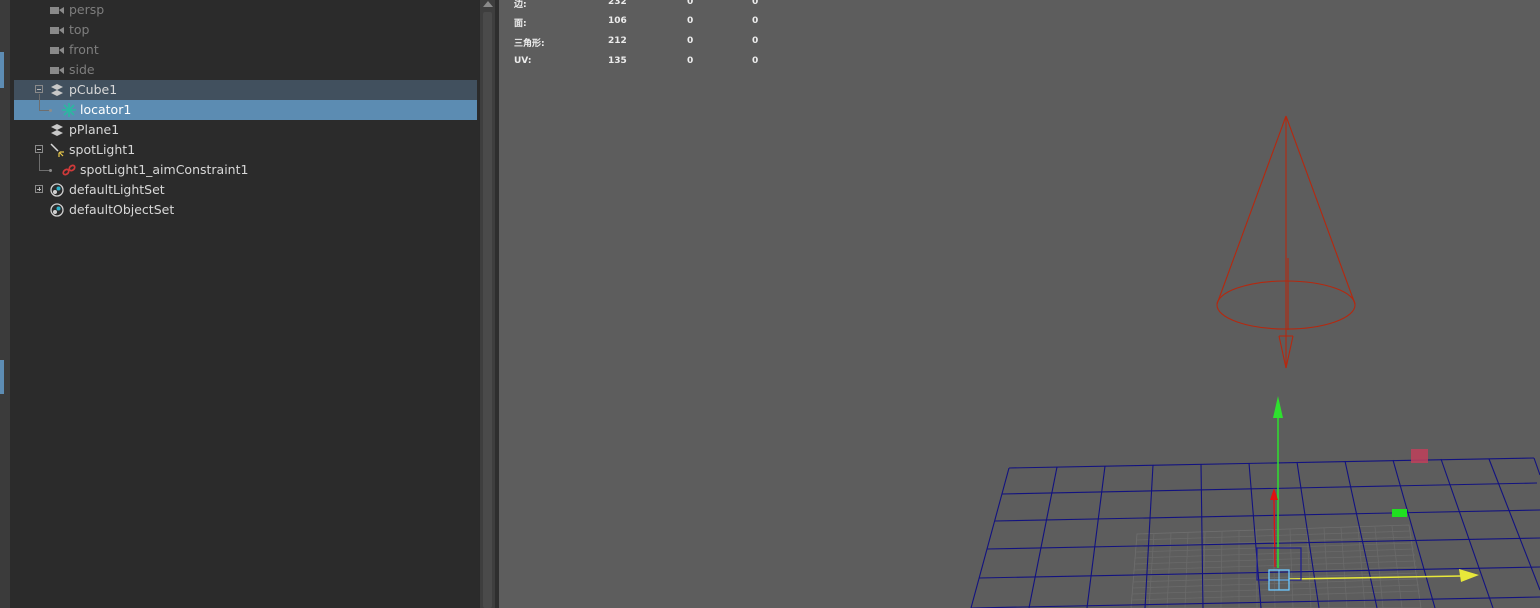  What do you see at coordinates (245, 130) in the screenshot?
I see `outliner-item-pplane1: pPlane1` at bounding box center [245, 130].